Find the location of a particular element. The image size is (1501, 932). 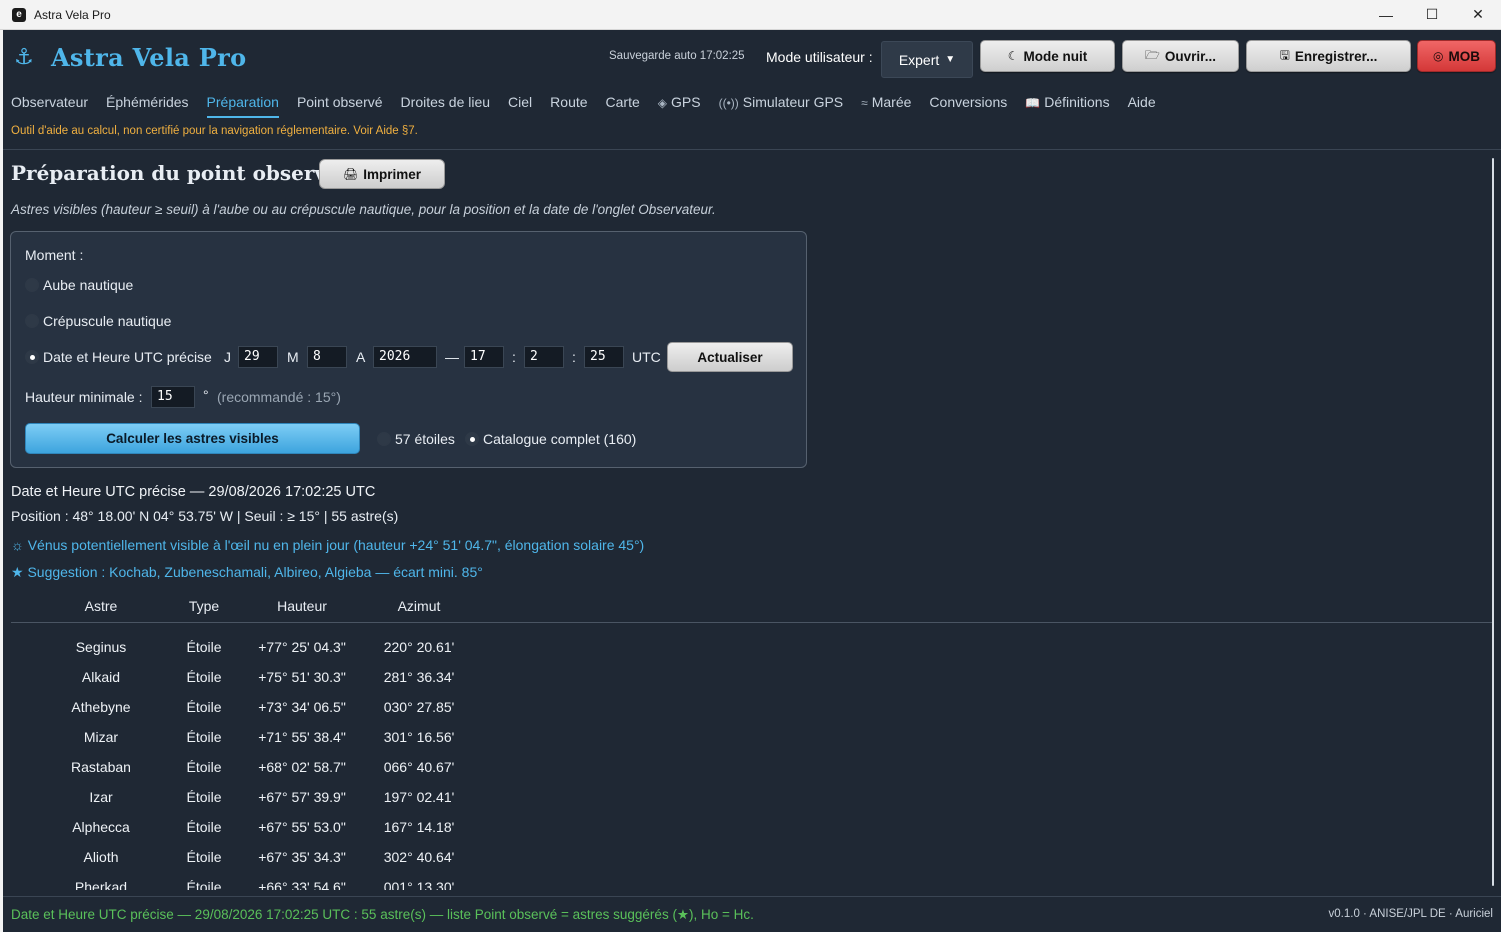

tab-definitions: 📖 Définitions is located at coordinates (1067, 103).